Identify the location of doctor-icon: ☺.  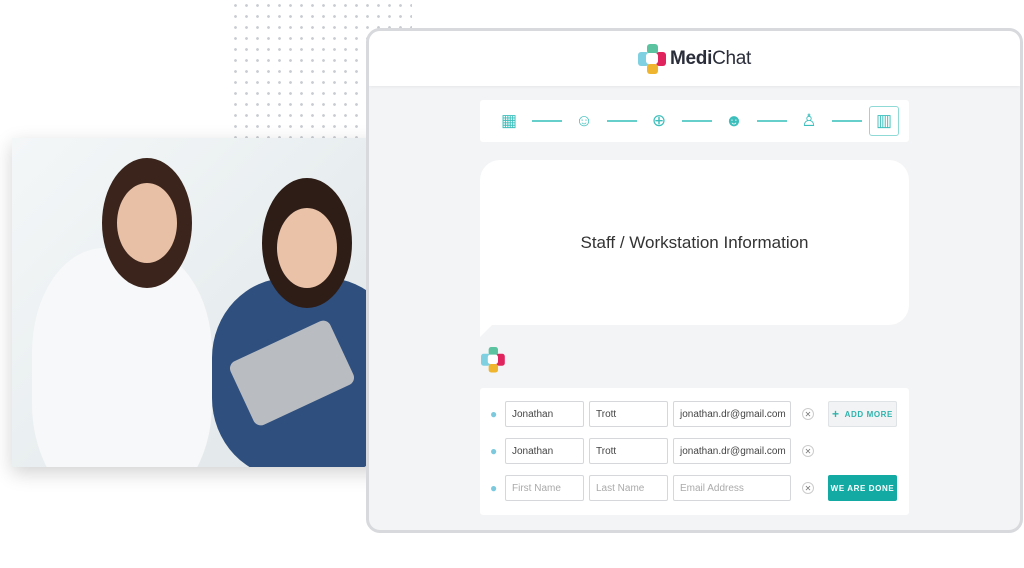
(584, 121).